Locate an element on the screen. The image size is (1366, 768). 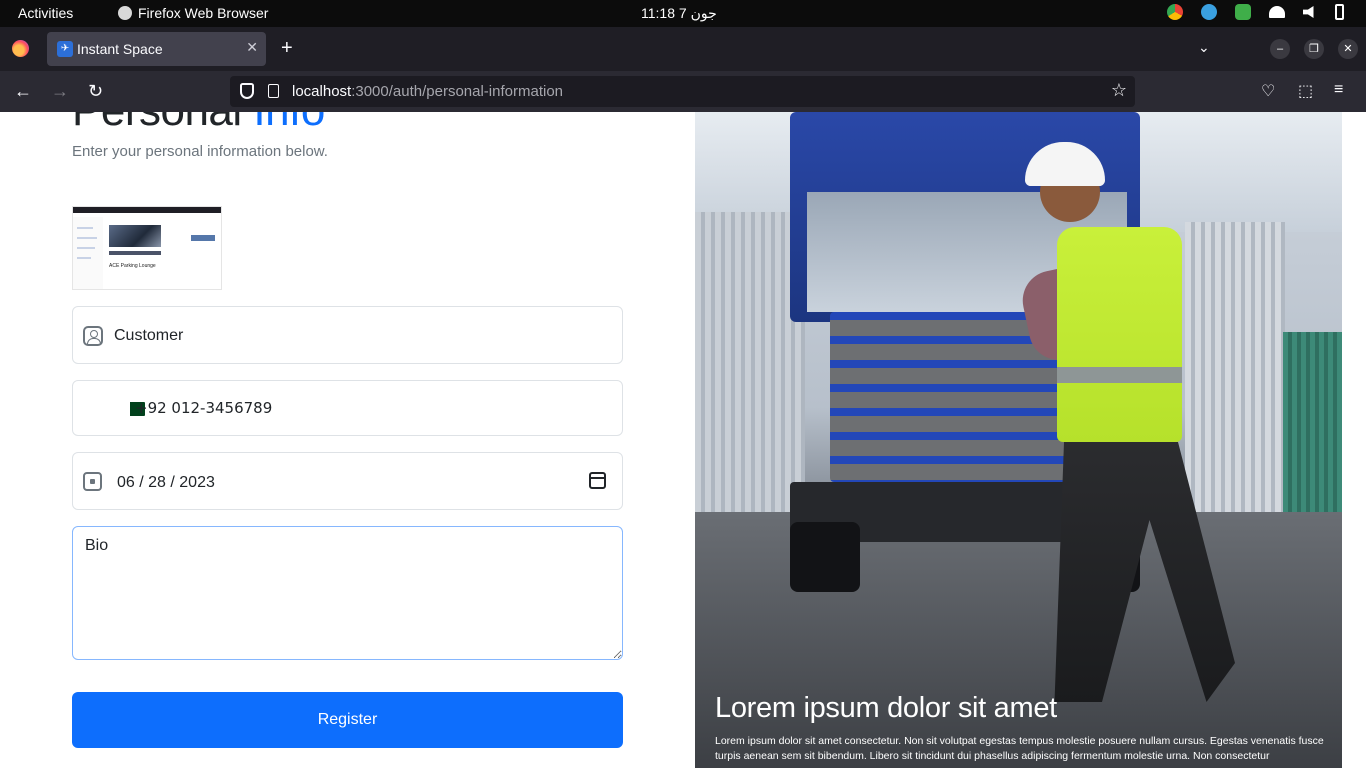
role-value: Customer is located at coordinates (149, 335).